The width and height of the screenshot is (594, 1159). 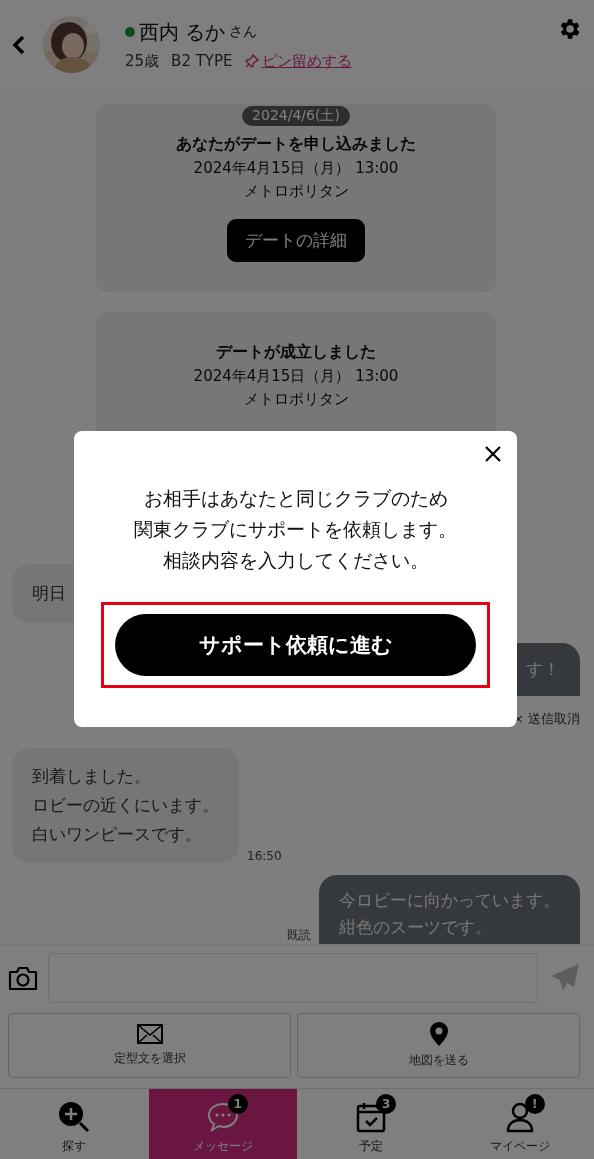 What do you see at coordinates (438, 1034) in the screenshot?
I see `map-pin-icon` at bounding box center [438, 1034].